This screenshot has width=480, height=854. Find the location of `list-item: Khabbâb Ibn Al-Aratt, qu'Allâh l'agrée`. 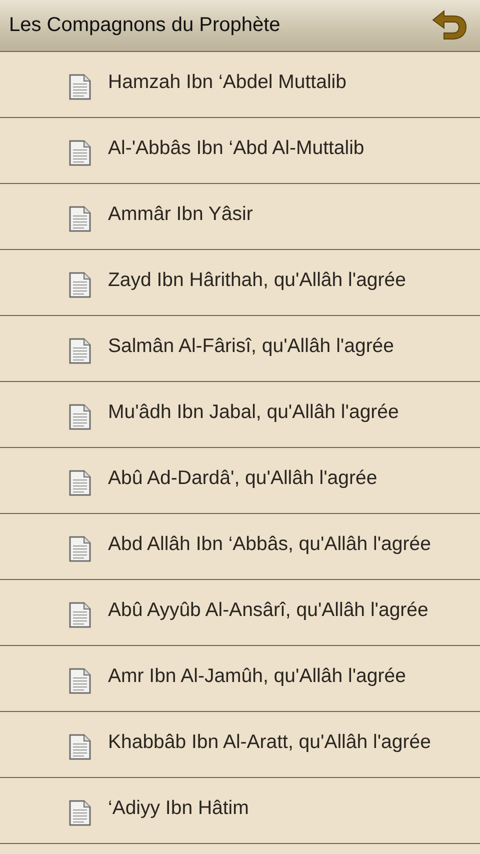

list-item: Khabbâb Ibn Al-Aratt, qu'Allâh l'agrée is located at coordinates (240, 745).